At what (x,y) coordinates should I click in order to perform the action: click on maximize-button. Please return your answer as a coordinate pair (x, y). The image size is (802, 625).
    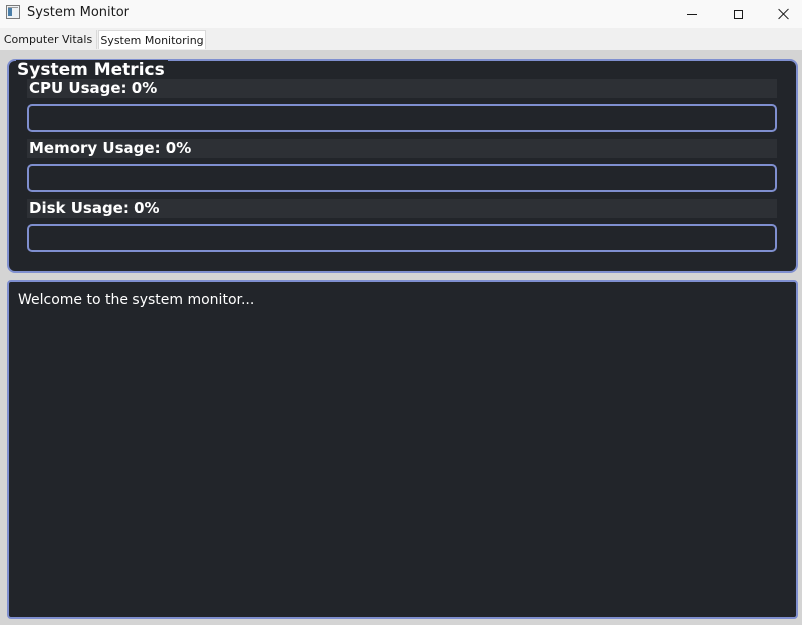
    Looking at the image, I should click on (738, 14).